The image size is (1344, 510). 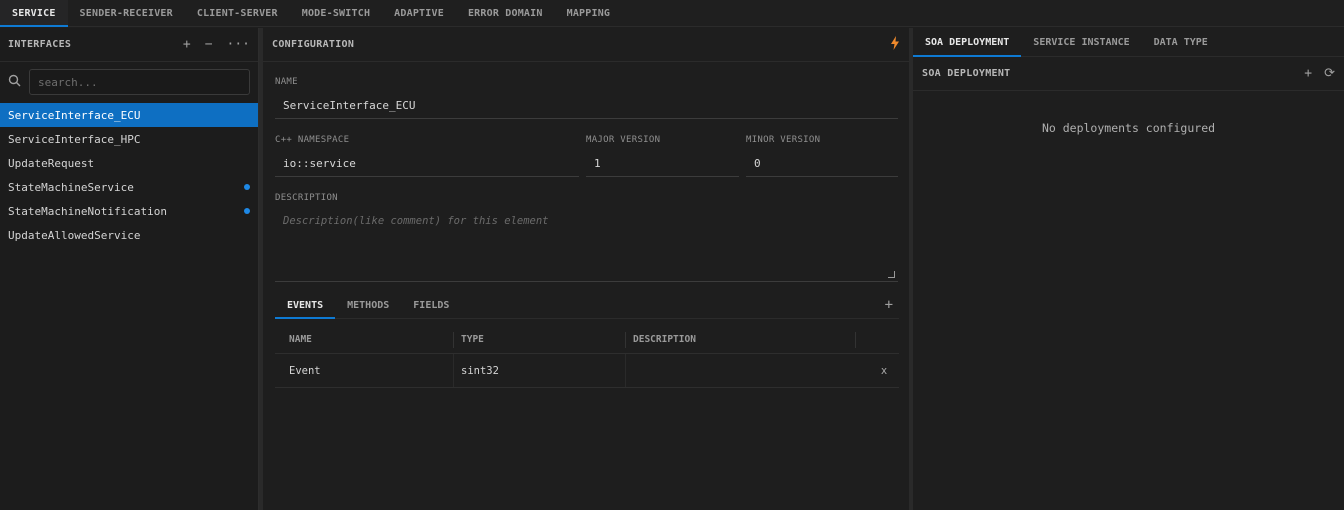 I want to click on tab-error-domain: ERROR DOMAIN, so click(x=505, y=13).